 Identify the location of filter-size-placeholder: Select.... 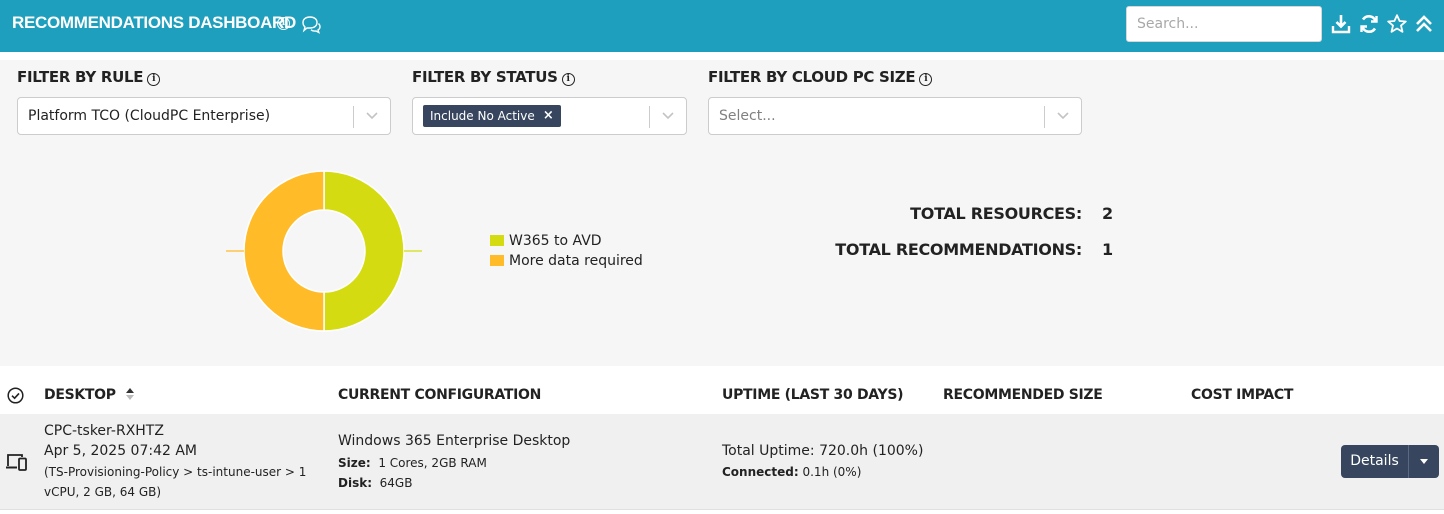
(747, 116).